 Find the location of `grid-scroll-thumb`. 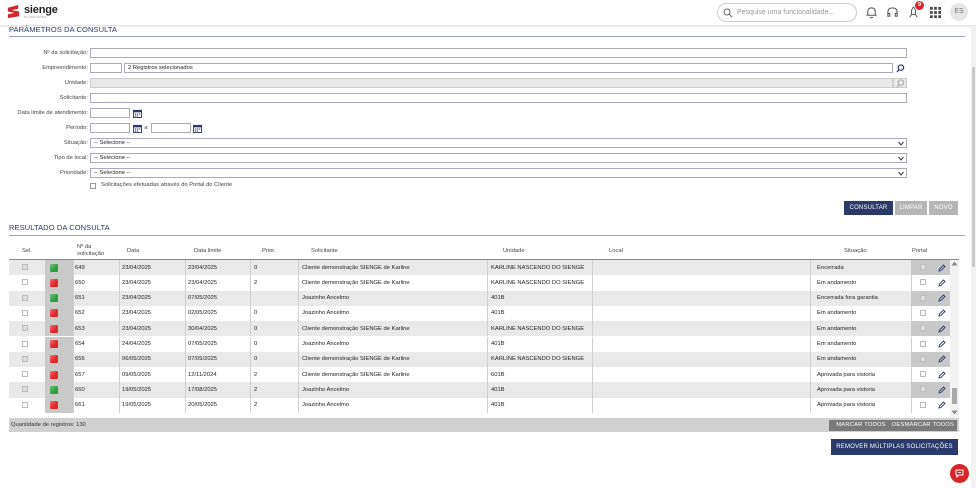

grid-scroll-thumb is located at coordinates (954, 396).